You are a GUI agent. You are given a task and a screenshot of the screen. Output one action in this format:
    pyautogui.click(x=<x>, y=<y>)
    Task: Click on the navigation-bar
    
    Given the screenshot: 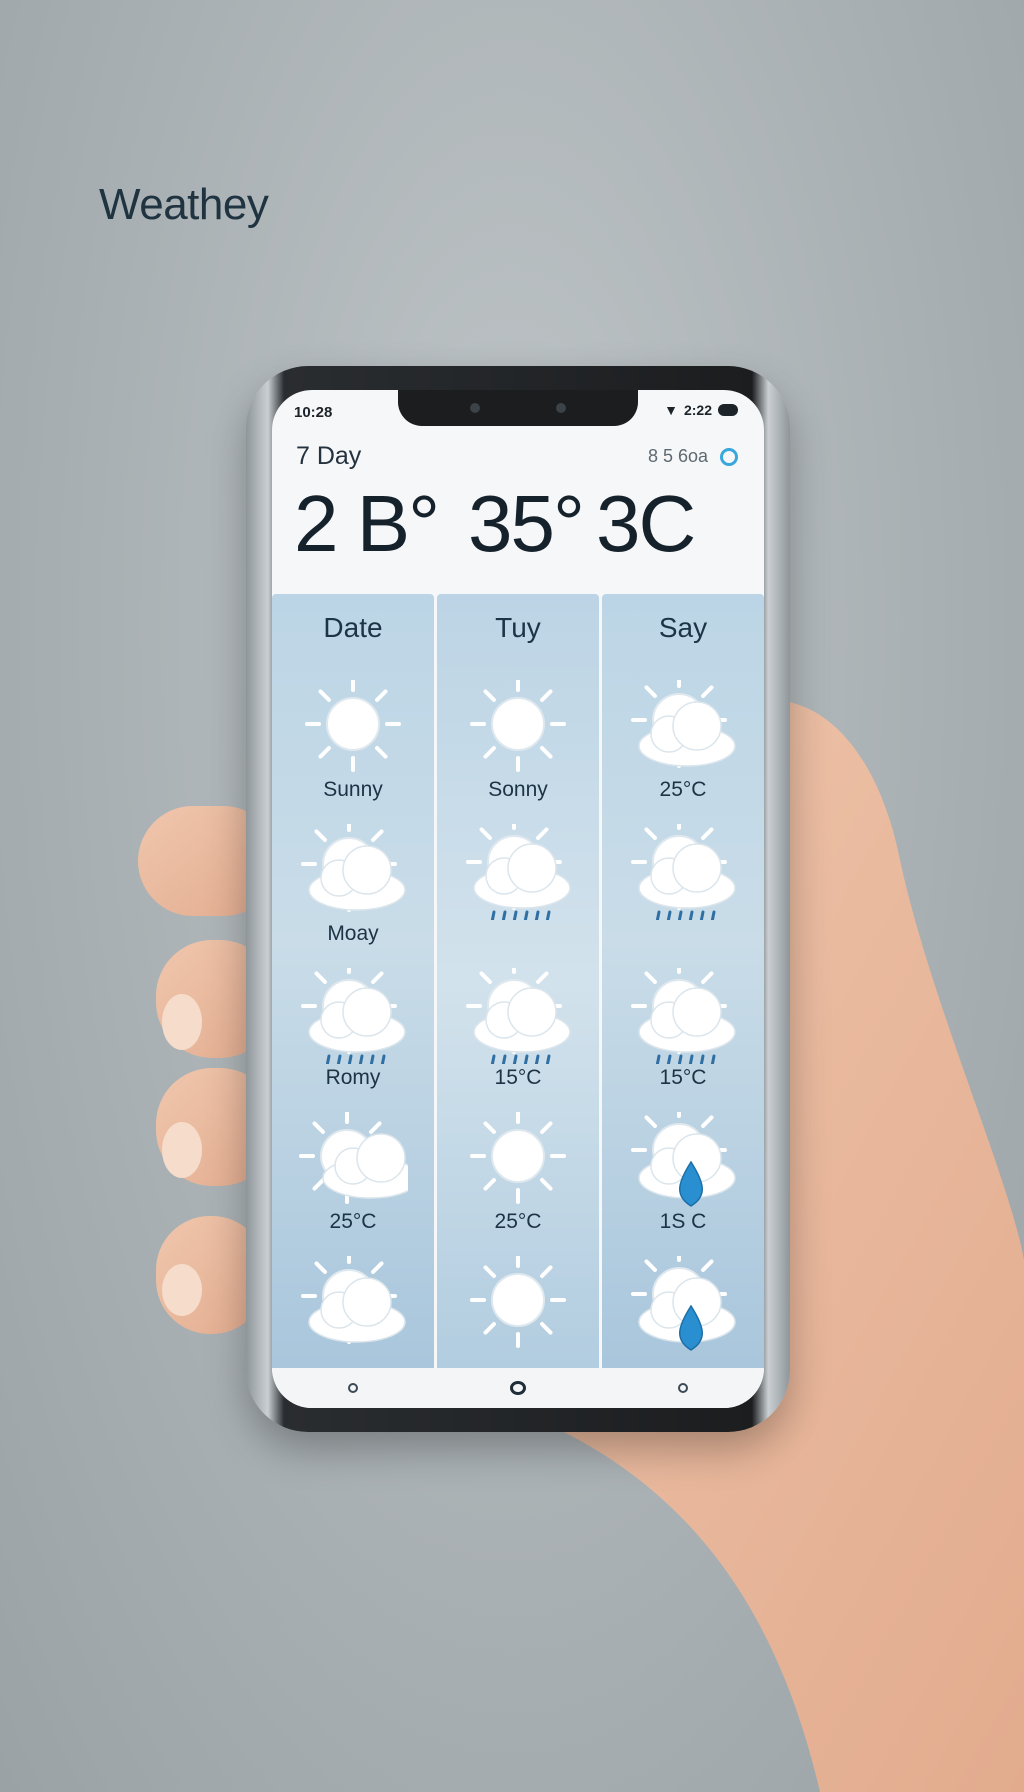 What is the action you would take?
    pyautogui.click(x=518, y=1388)
    